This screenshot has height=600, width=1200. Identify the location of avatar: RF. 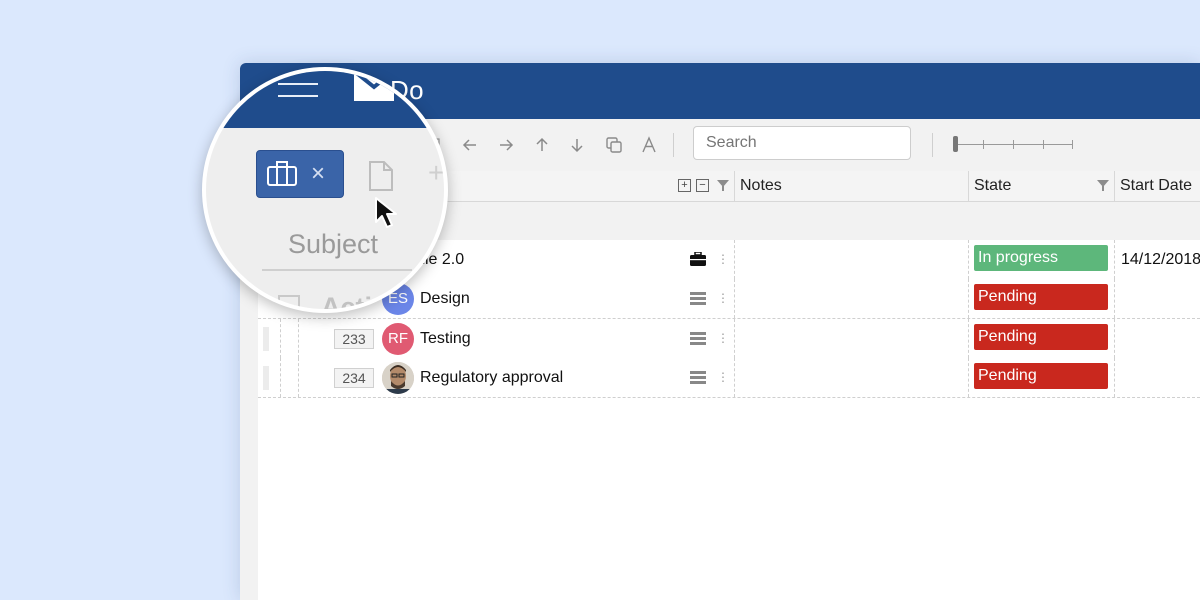
(398, 339).